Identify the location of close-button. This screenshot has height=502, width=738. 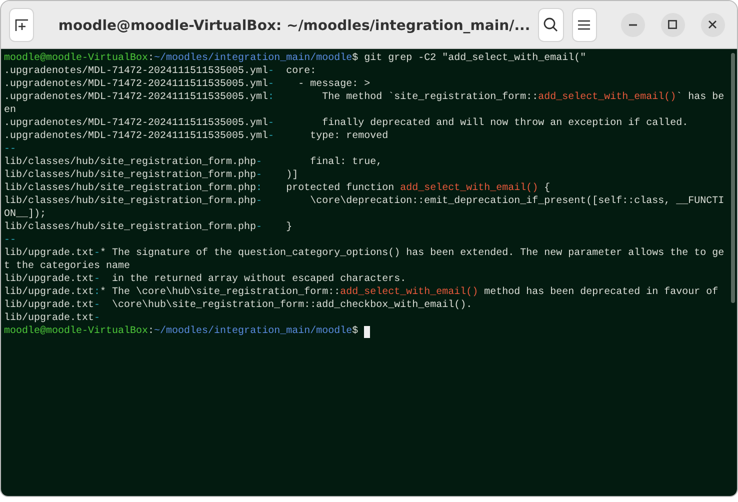
(712, 24).